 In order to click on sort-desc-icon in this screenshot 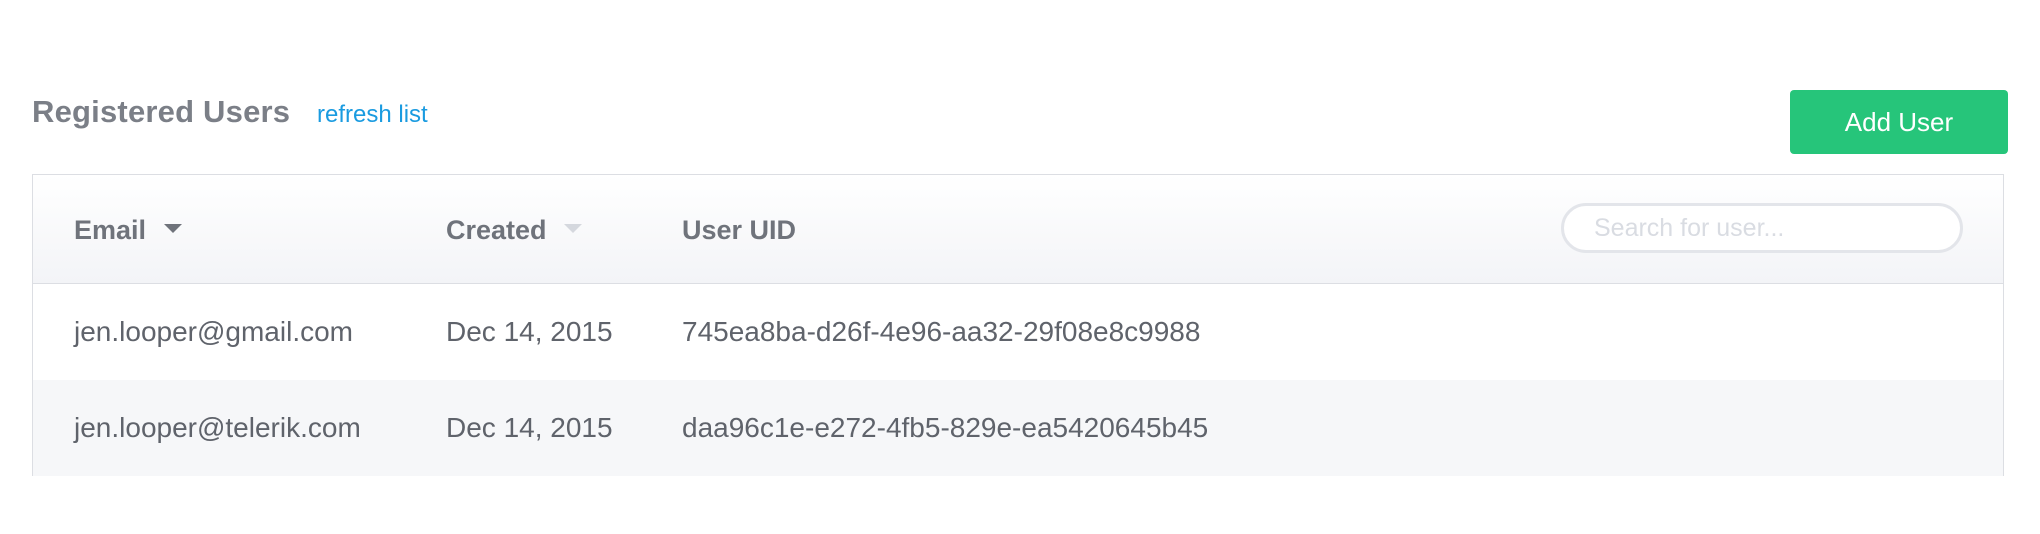, I will do `click(172, 229)`.